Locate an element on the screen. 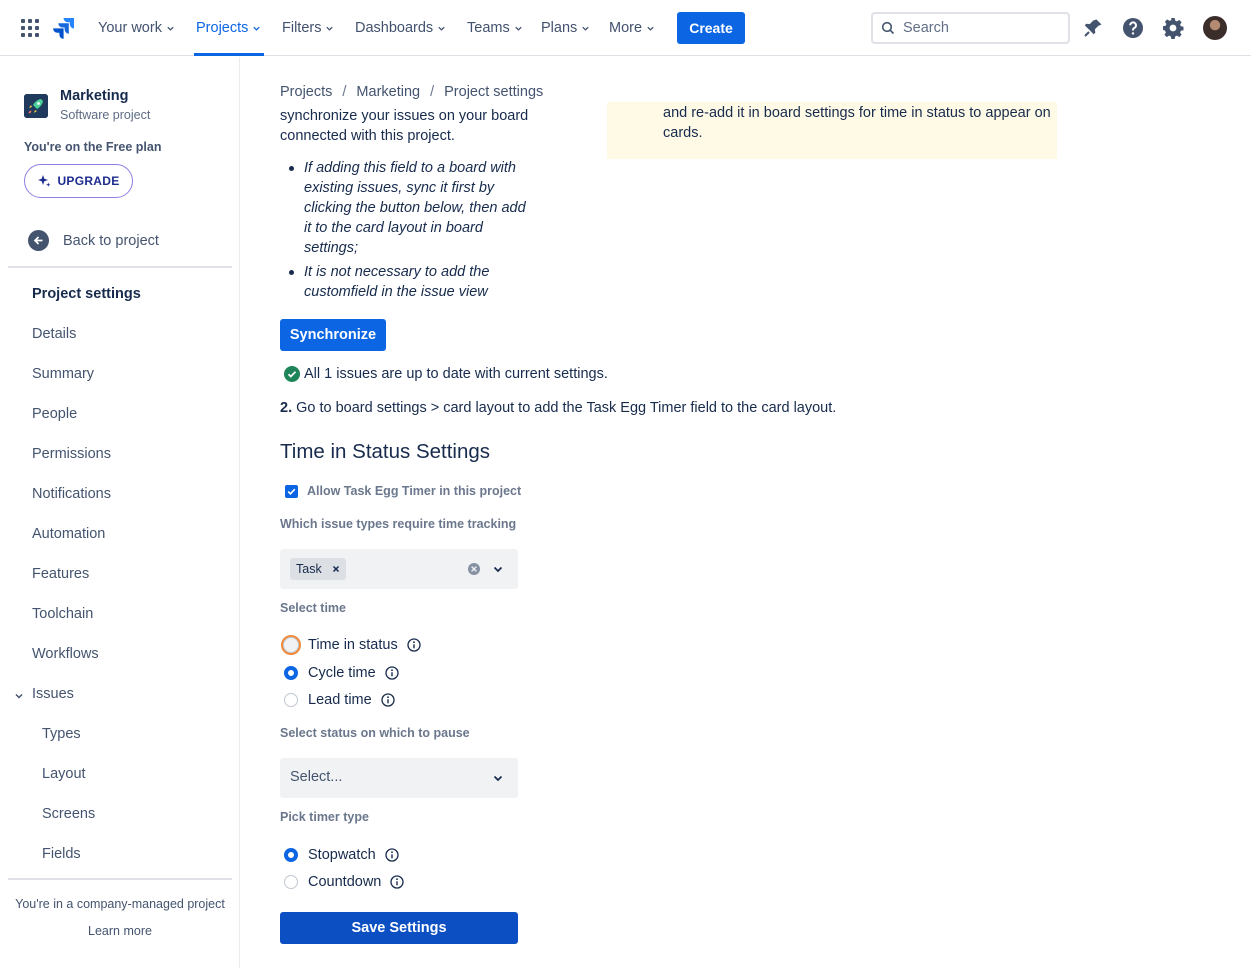  radio-label: Countdown is located at coordinates (345, 882).